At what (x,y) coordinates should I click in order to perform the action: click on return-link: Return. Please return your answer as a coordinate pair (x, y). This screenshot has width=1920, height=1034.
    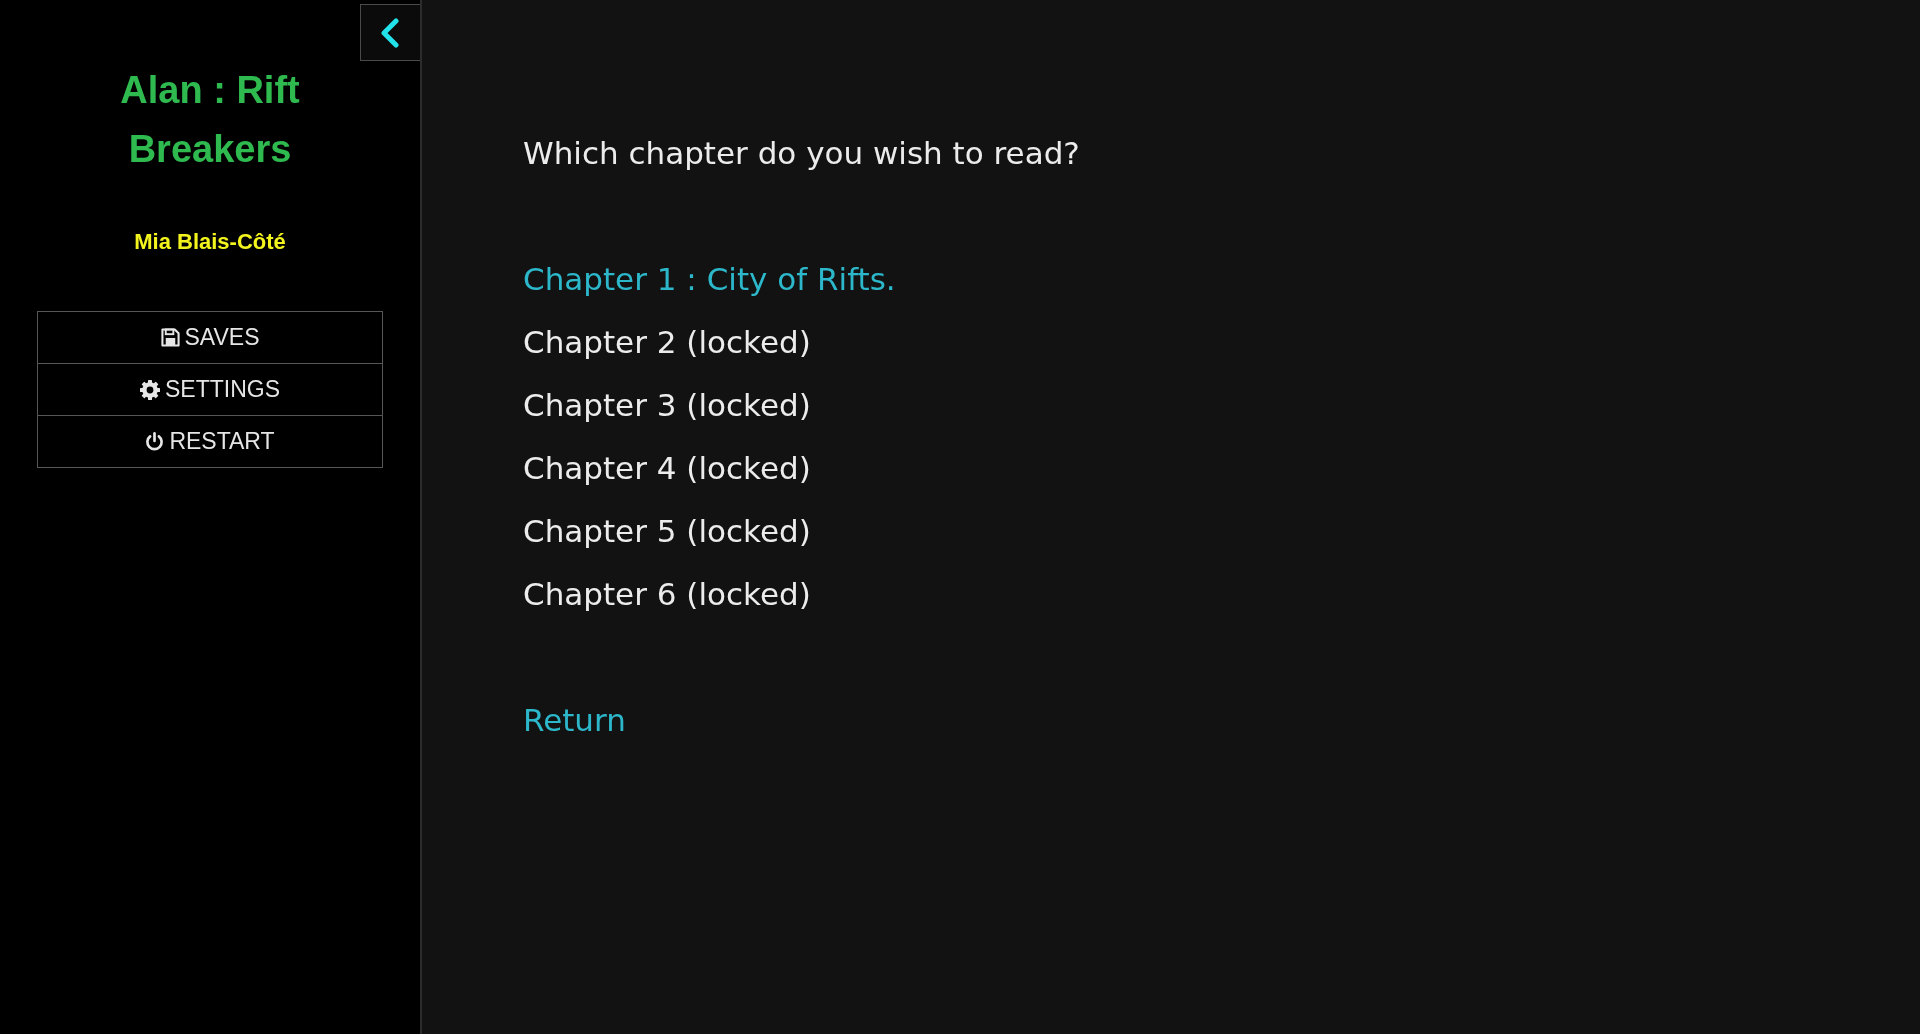
    Looking at the image, I should click on (574, 720).